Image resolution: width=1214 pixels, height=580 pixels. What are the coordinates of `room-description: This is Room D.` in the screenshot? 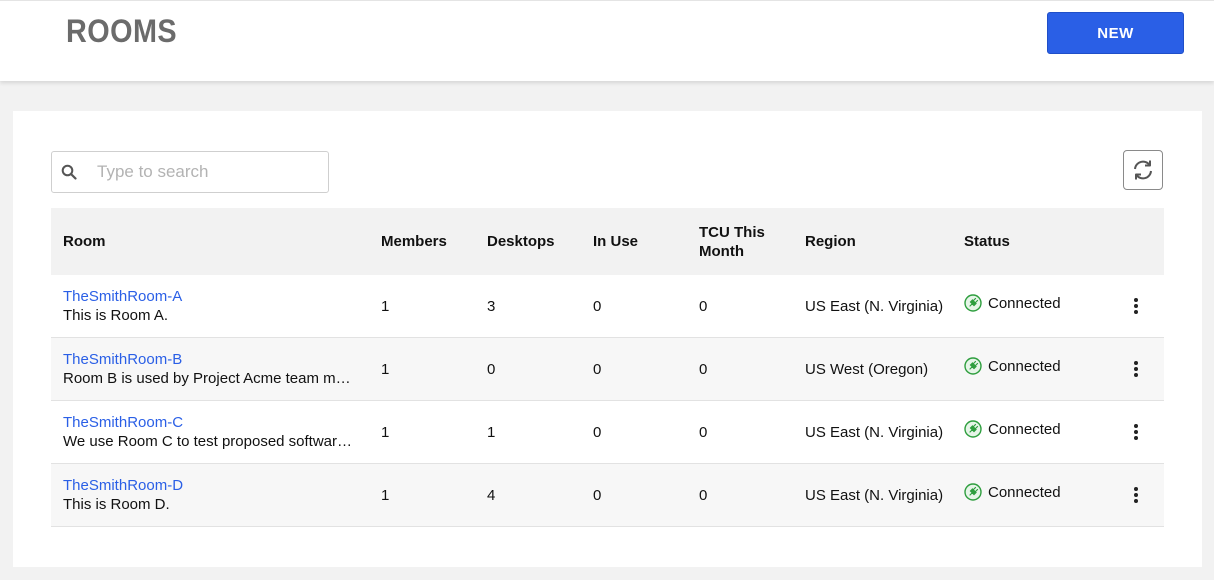 It's located at (116, 504).